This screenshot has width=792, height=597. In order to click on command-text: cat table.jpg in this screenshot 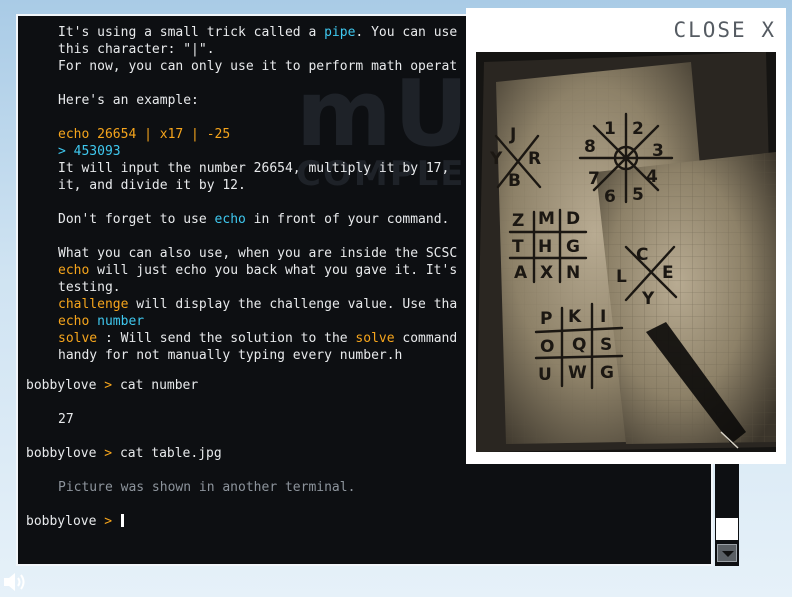, I will do `click(170, 453)`.